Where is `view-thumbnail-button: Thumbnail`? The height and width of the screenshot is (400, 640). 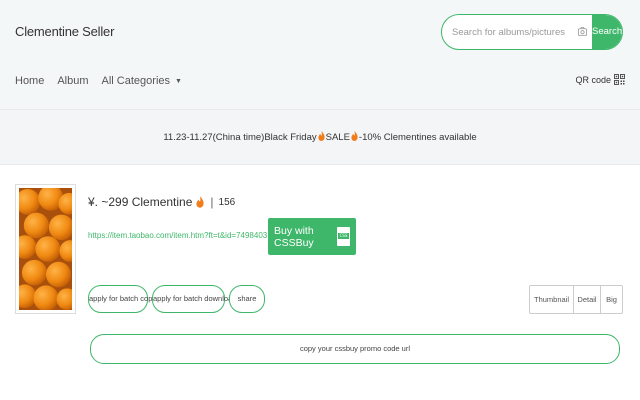 view-thumbnail-button: Thumbnail is located at coordinates (552, 299).